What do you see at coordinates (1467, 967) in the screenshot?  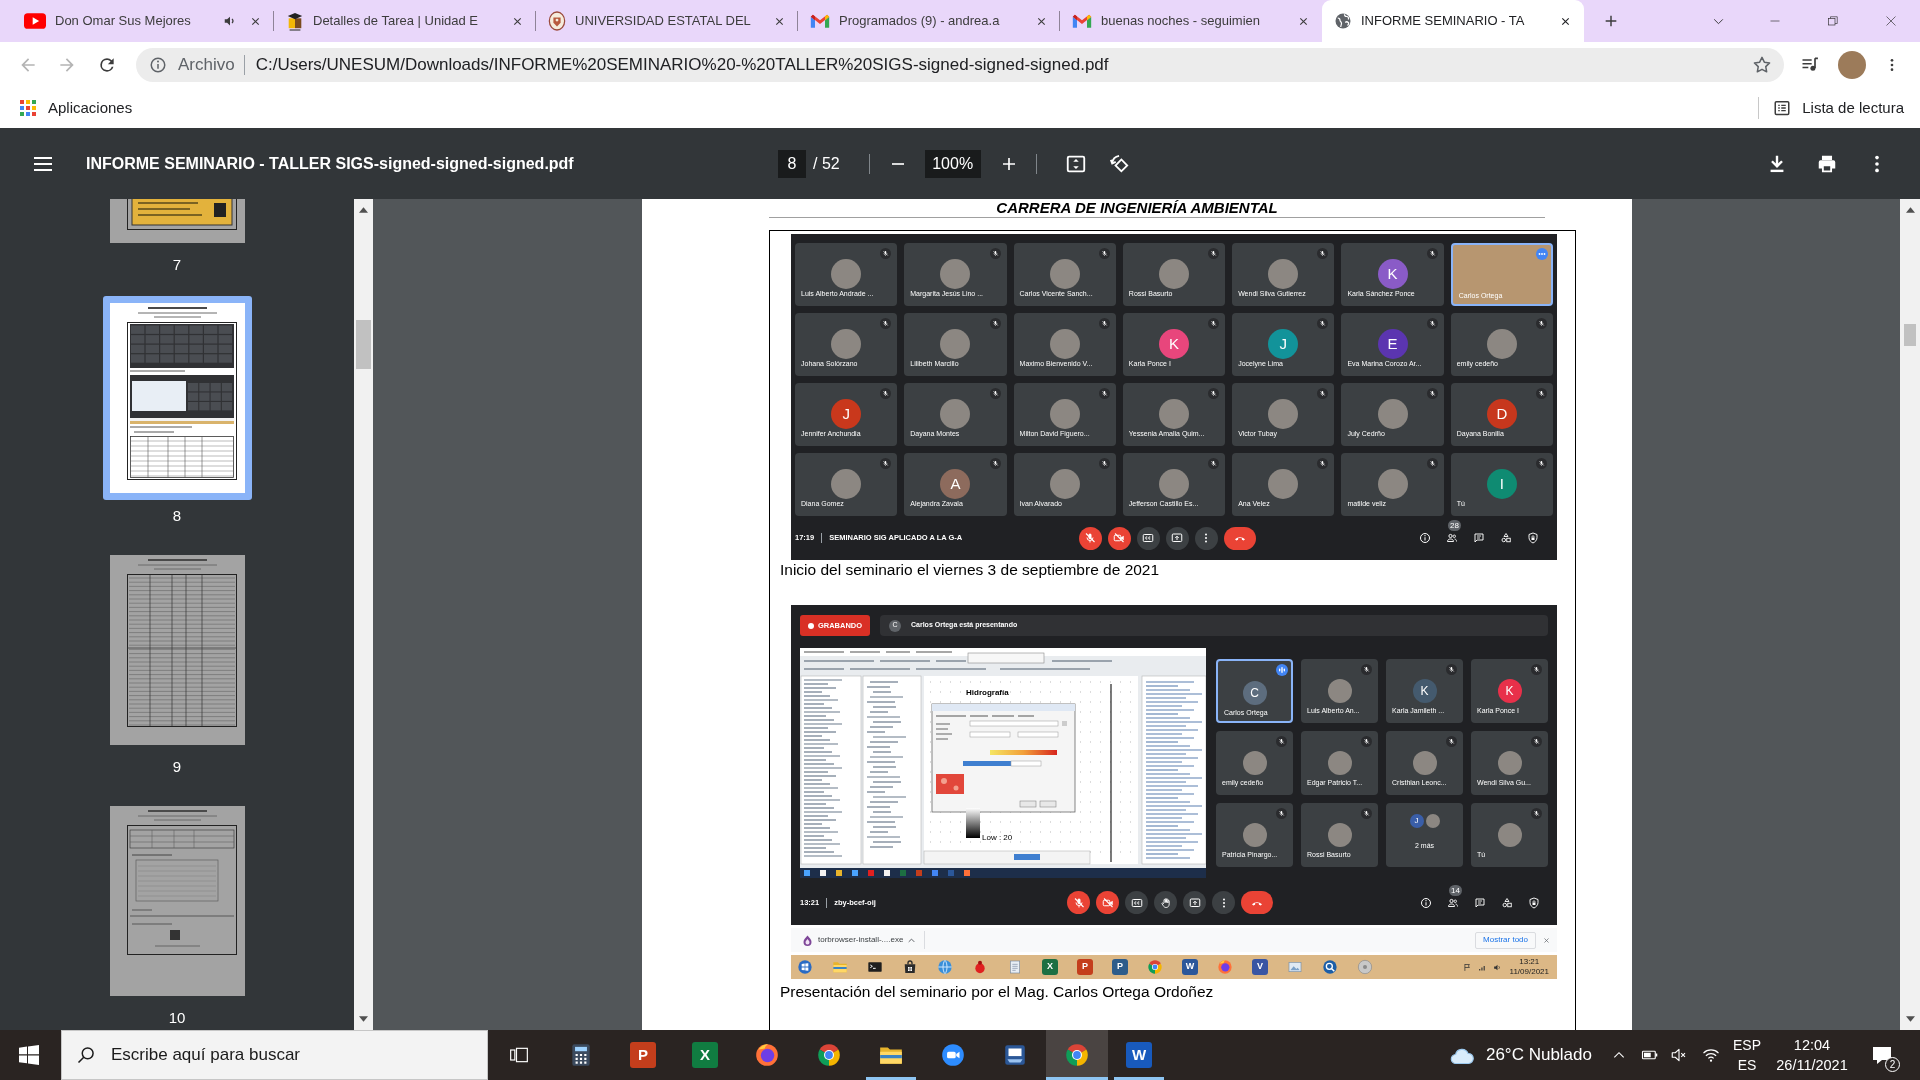 I see `flag-icon` at bounding box center [1467, 967].